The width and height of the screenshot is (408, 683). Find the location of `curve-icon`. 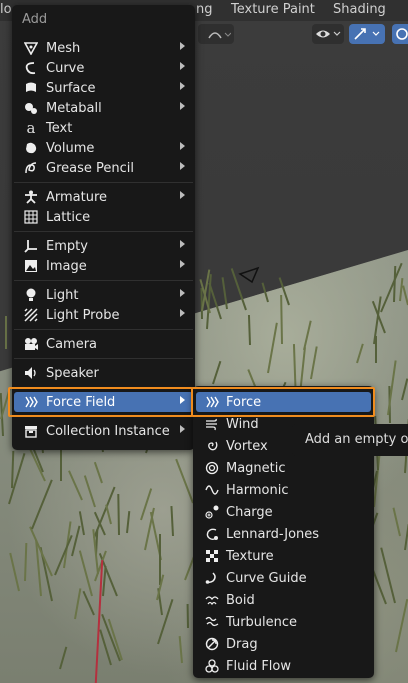

curve-icon is located at coordinates (31, 68).